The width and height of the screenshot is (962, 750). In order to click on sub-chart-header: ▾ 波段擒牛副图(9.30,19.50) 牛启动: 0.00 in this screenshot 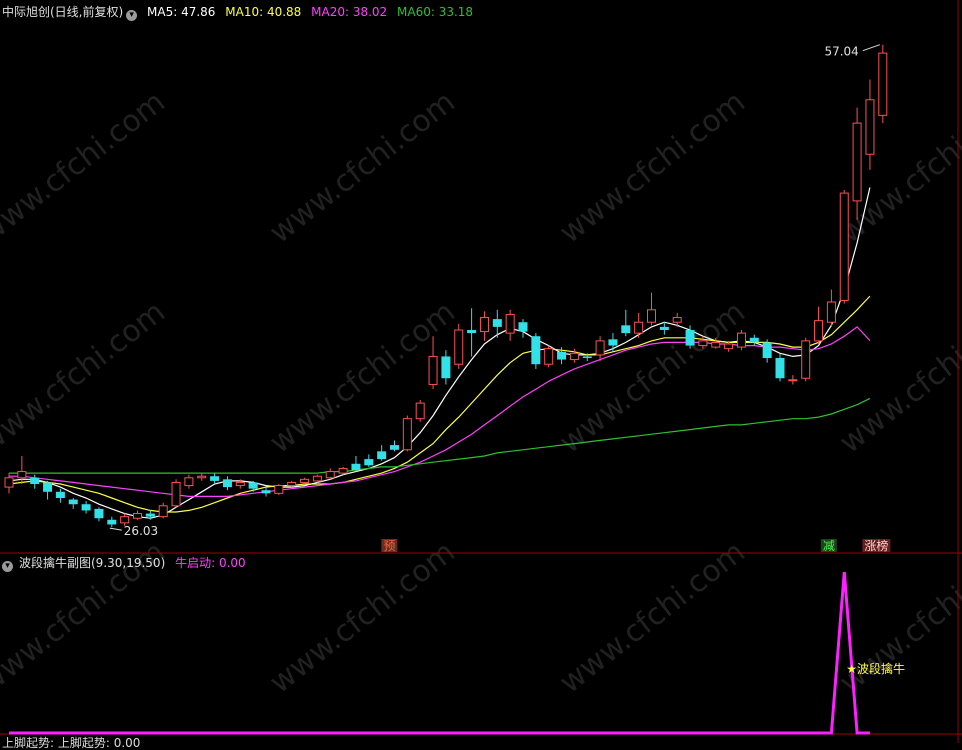, I will do `click(127, 564)`.